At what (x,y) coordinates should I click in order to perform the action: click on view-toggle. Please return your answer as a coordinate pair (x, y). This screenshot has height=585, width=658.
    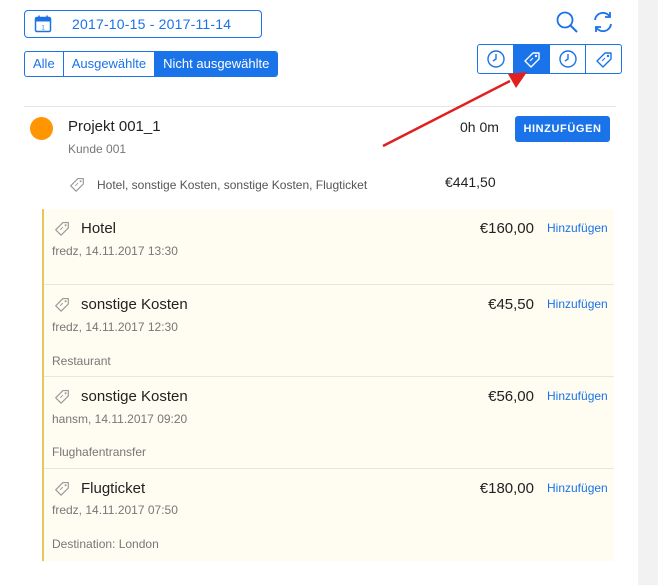
    Looking at the image, I should click on (549, 59).